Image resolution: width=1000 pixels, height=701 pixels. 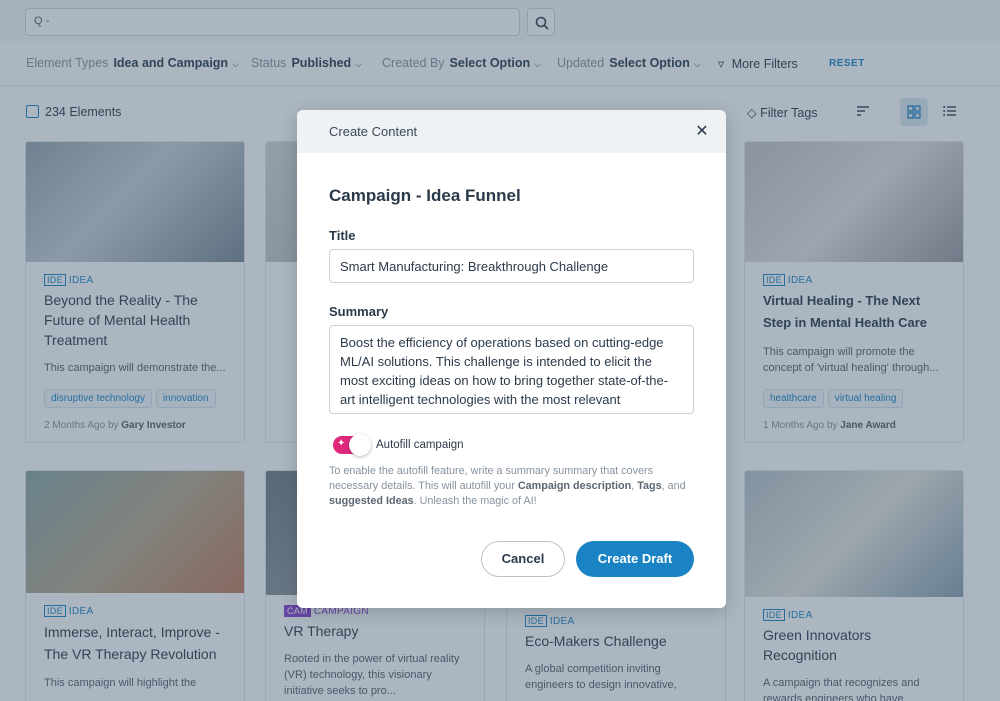 I want to click on modal-heading: Campaign - Idea Funnel, so click(x=425, y=195).